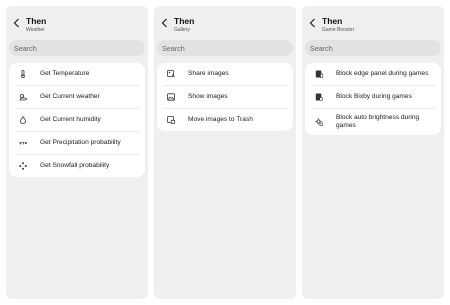  I want to click on list-item-get-current-weather: Get Current weather, so click(77, 97).